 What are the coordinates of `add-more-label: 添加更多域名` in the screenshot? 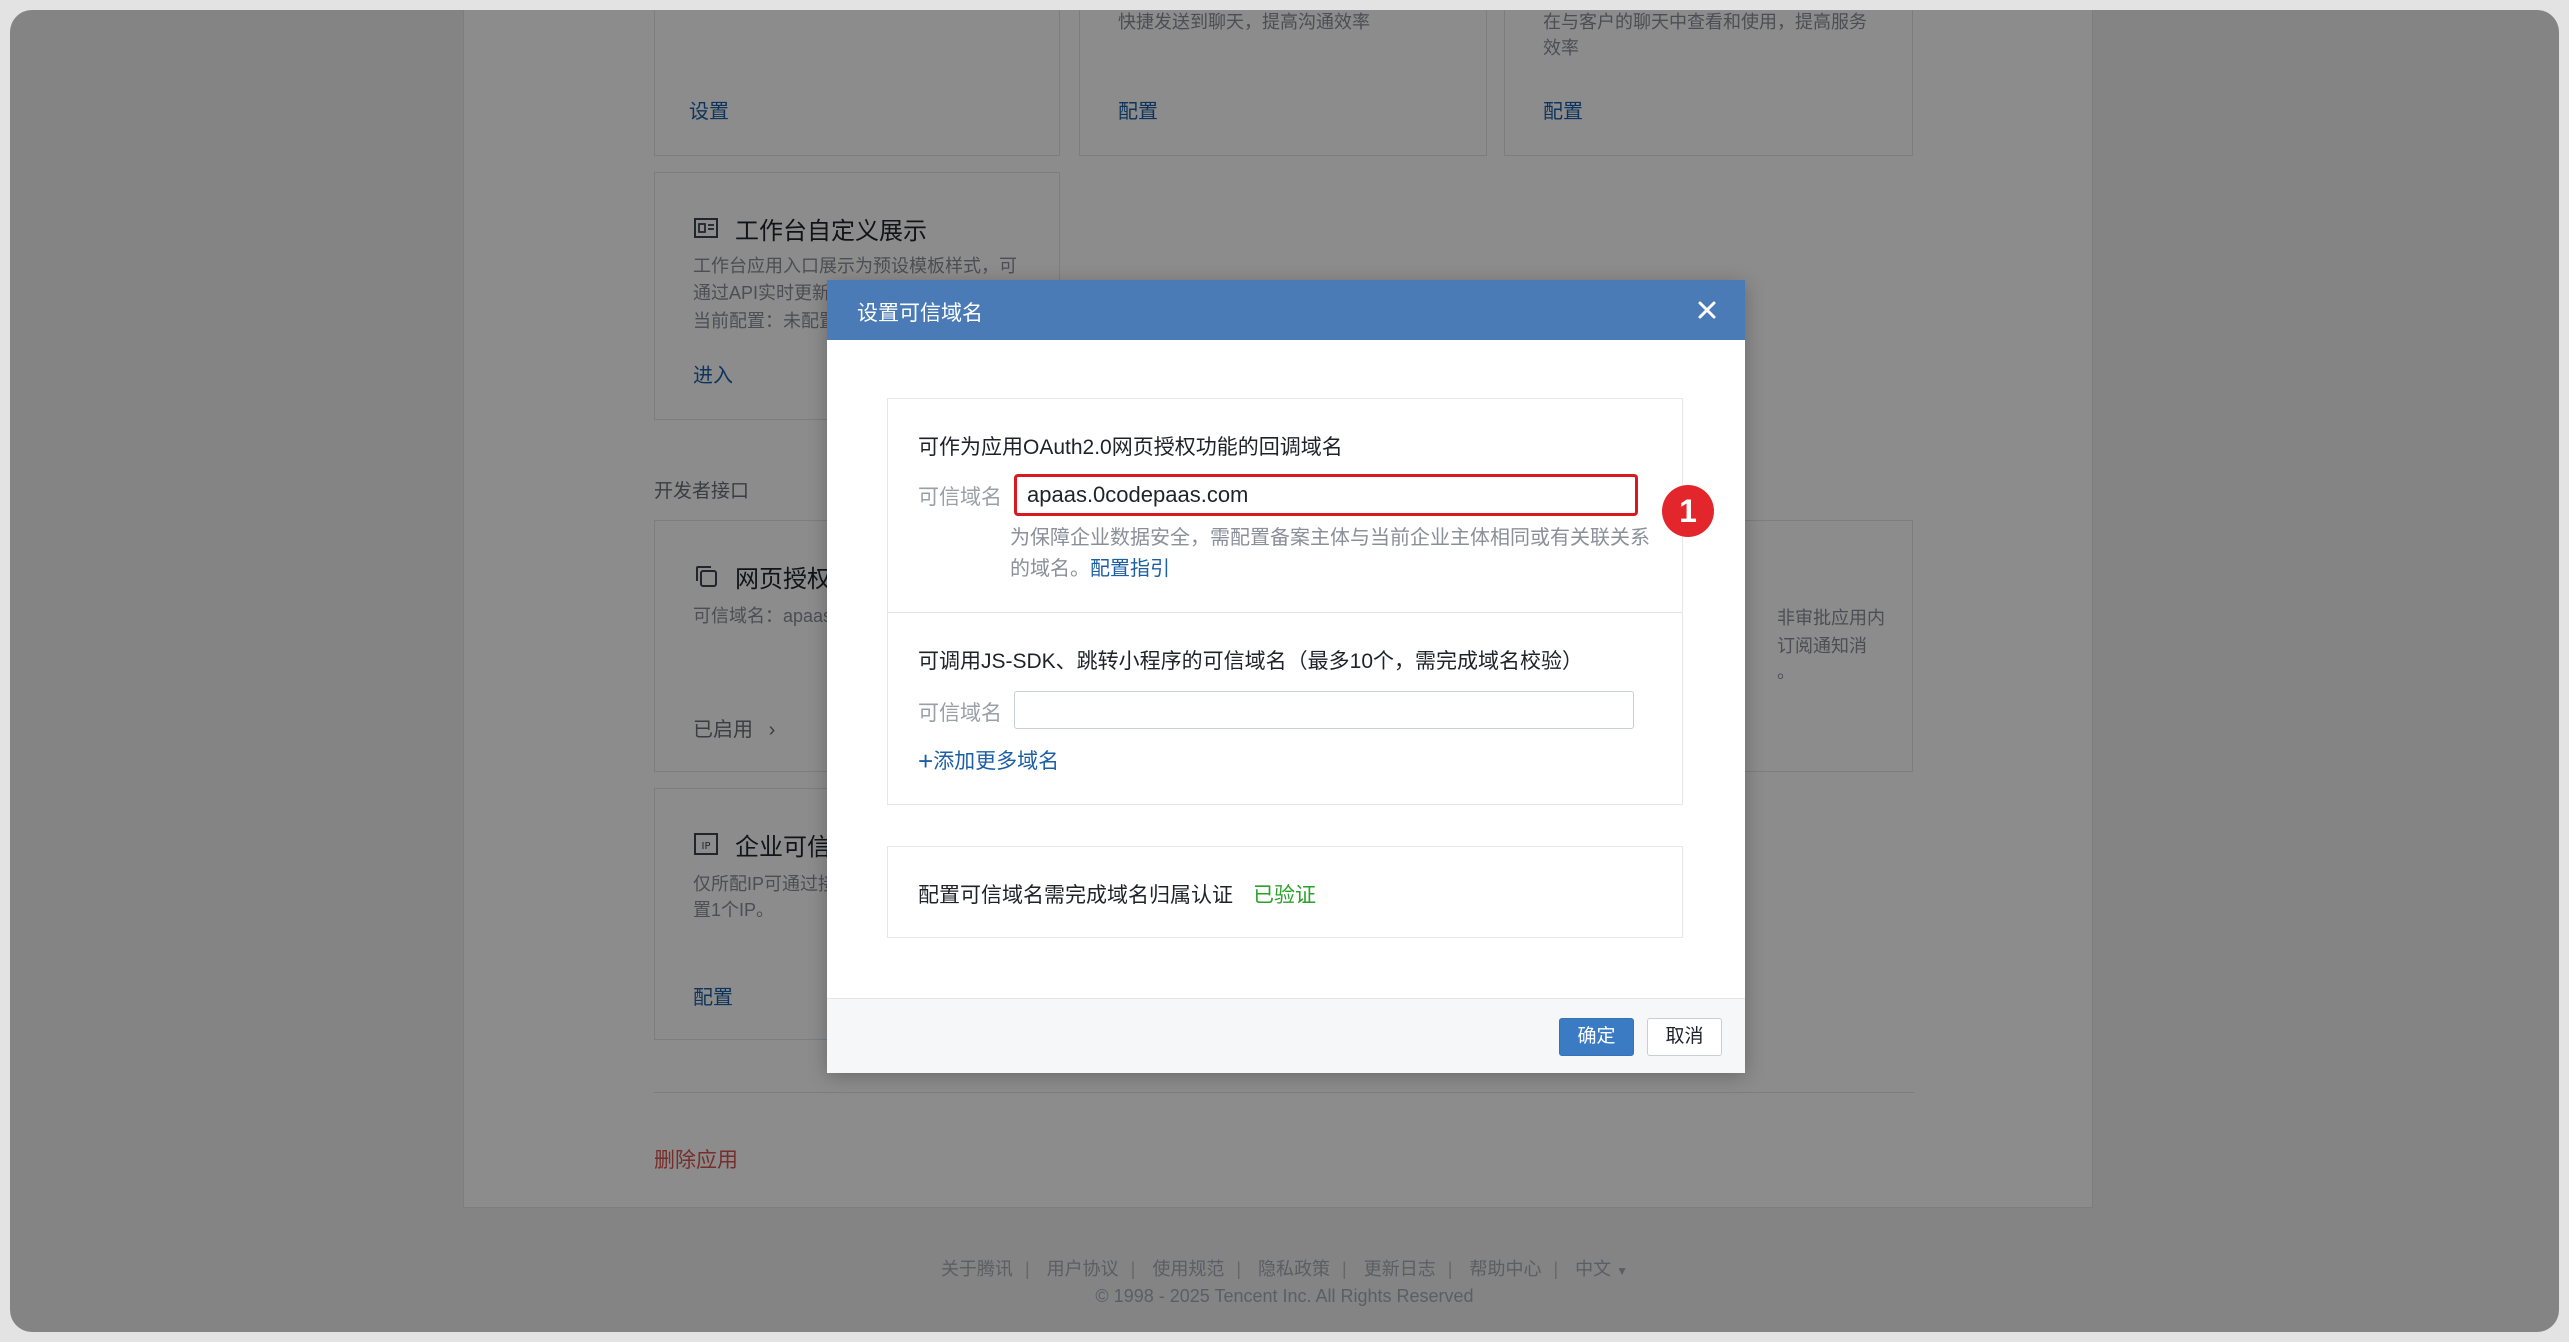 It's located at (996, 761).